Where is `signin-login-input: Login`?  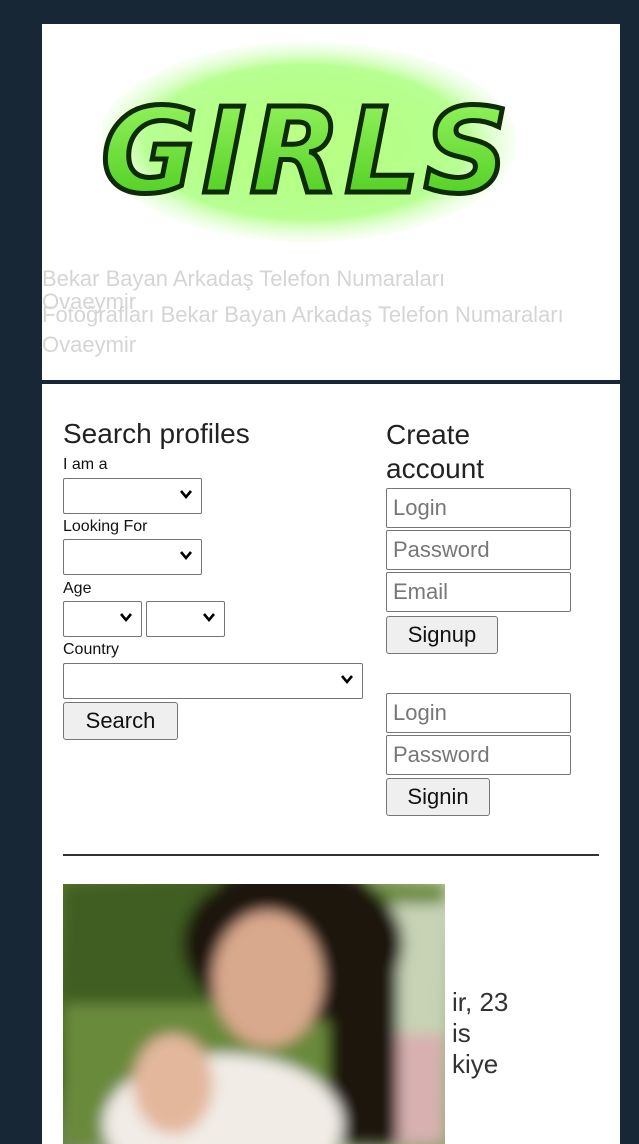
signin-login-input: Login is located at coordinates (478, 713).